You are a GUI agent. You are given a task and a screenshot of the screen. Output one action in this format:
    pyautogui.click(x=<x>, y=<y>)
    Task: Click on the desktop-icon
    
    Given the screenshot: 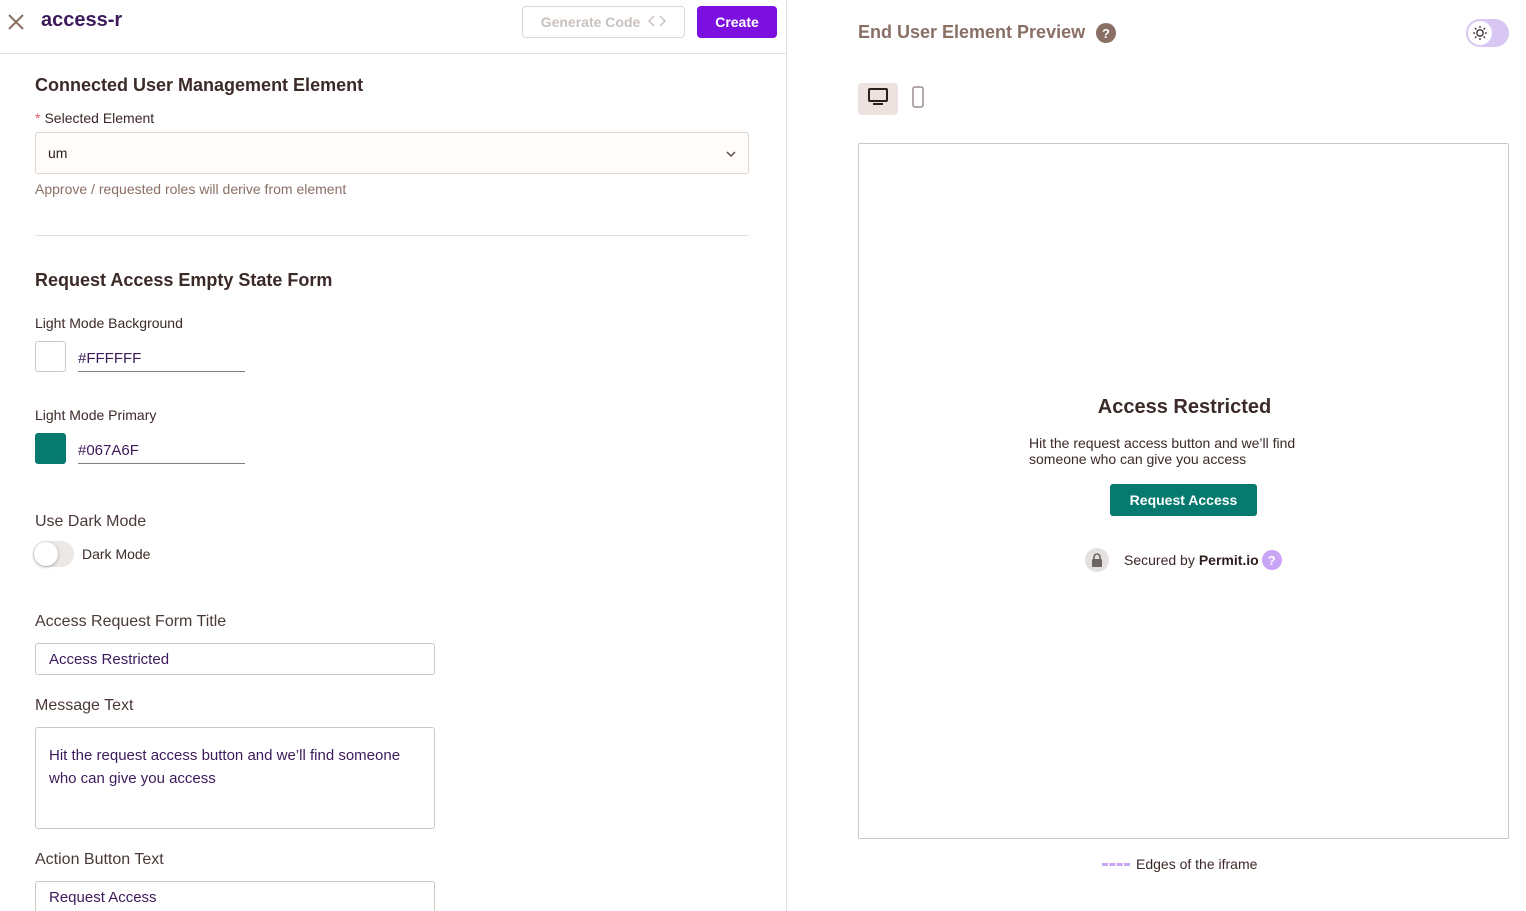 What is the action you would take?
    pyautogui.click(x=878, y=99)
    